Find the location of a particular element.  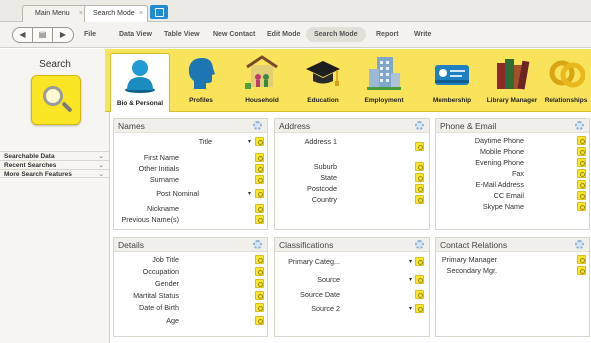

menu-edit-mode: Edit Mode is located at coordinates (283, 34).